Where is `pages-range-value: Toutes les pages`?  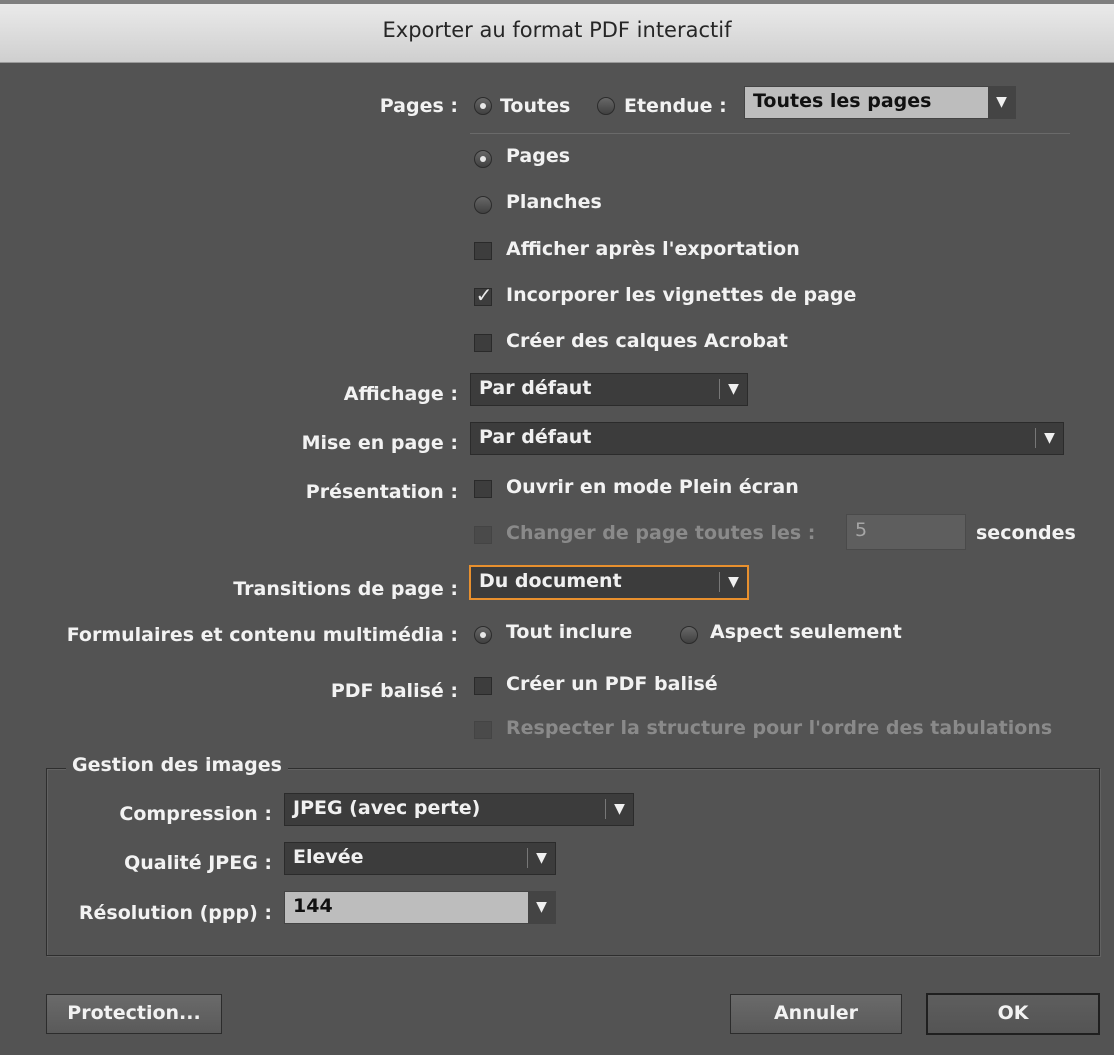
pages-range-value: Toutes les pages is located at coordinates (842, 101).